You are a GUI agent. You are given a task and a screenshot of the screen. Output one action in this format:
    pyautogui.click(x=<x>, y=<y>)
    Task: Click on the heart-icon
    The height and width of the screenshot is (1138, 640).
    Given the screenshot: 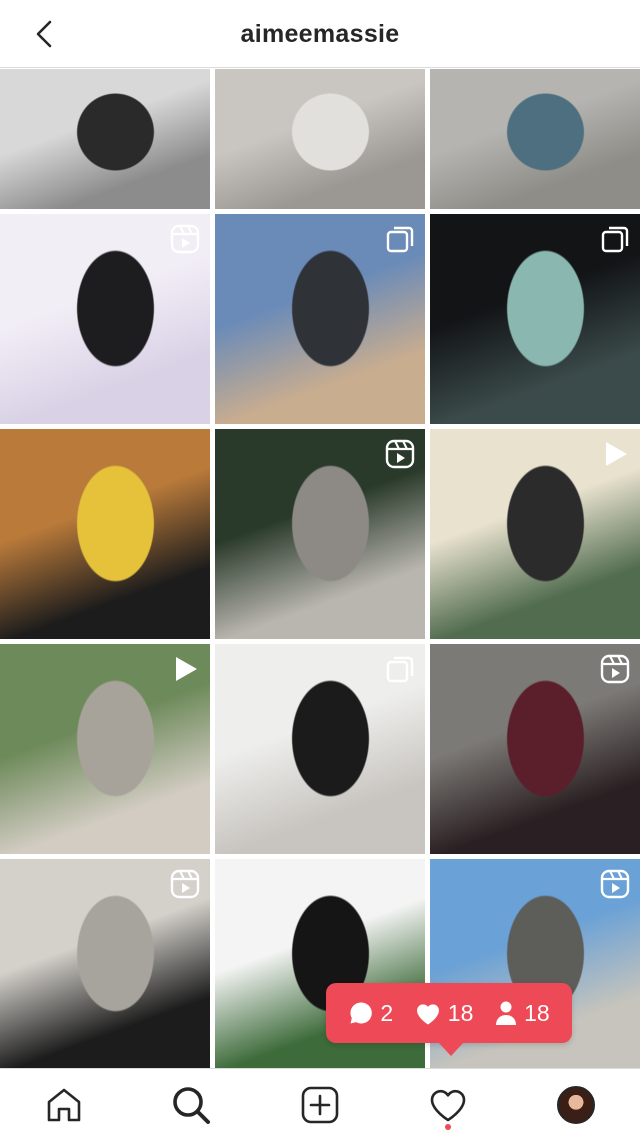 What is the action you would take?
    pyautogui.click(x=427, y=1014)
    